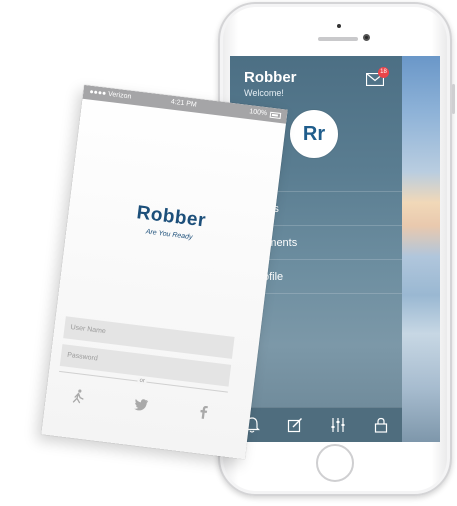  I want to click on avatar: Rr, so click(314, 134).